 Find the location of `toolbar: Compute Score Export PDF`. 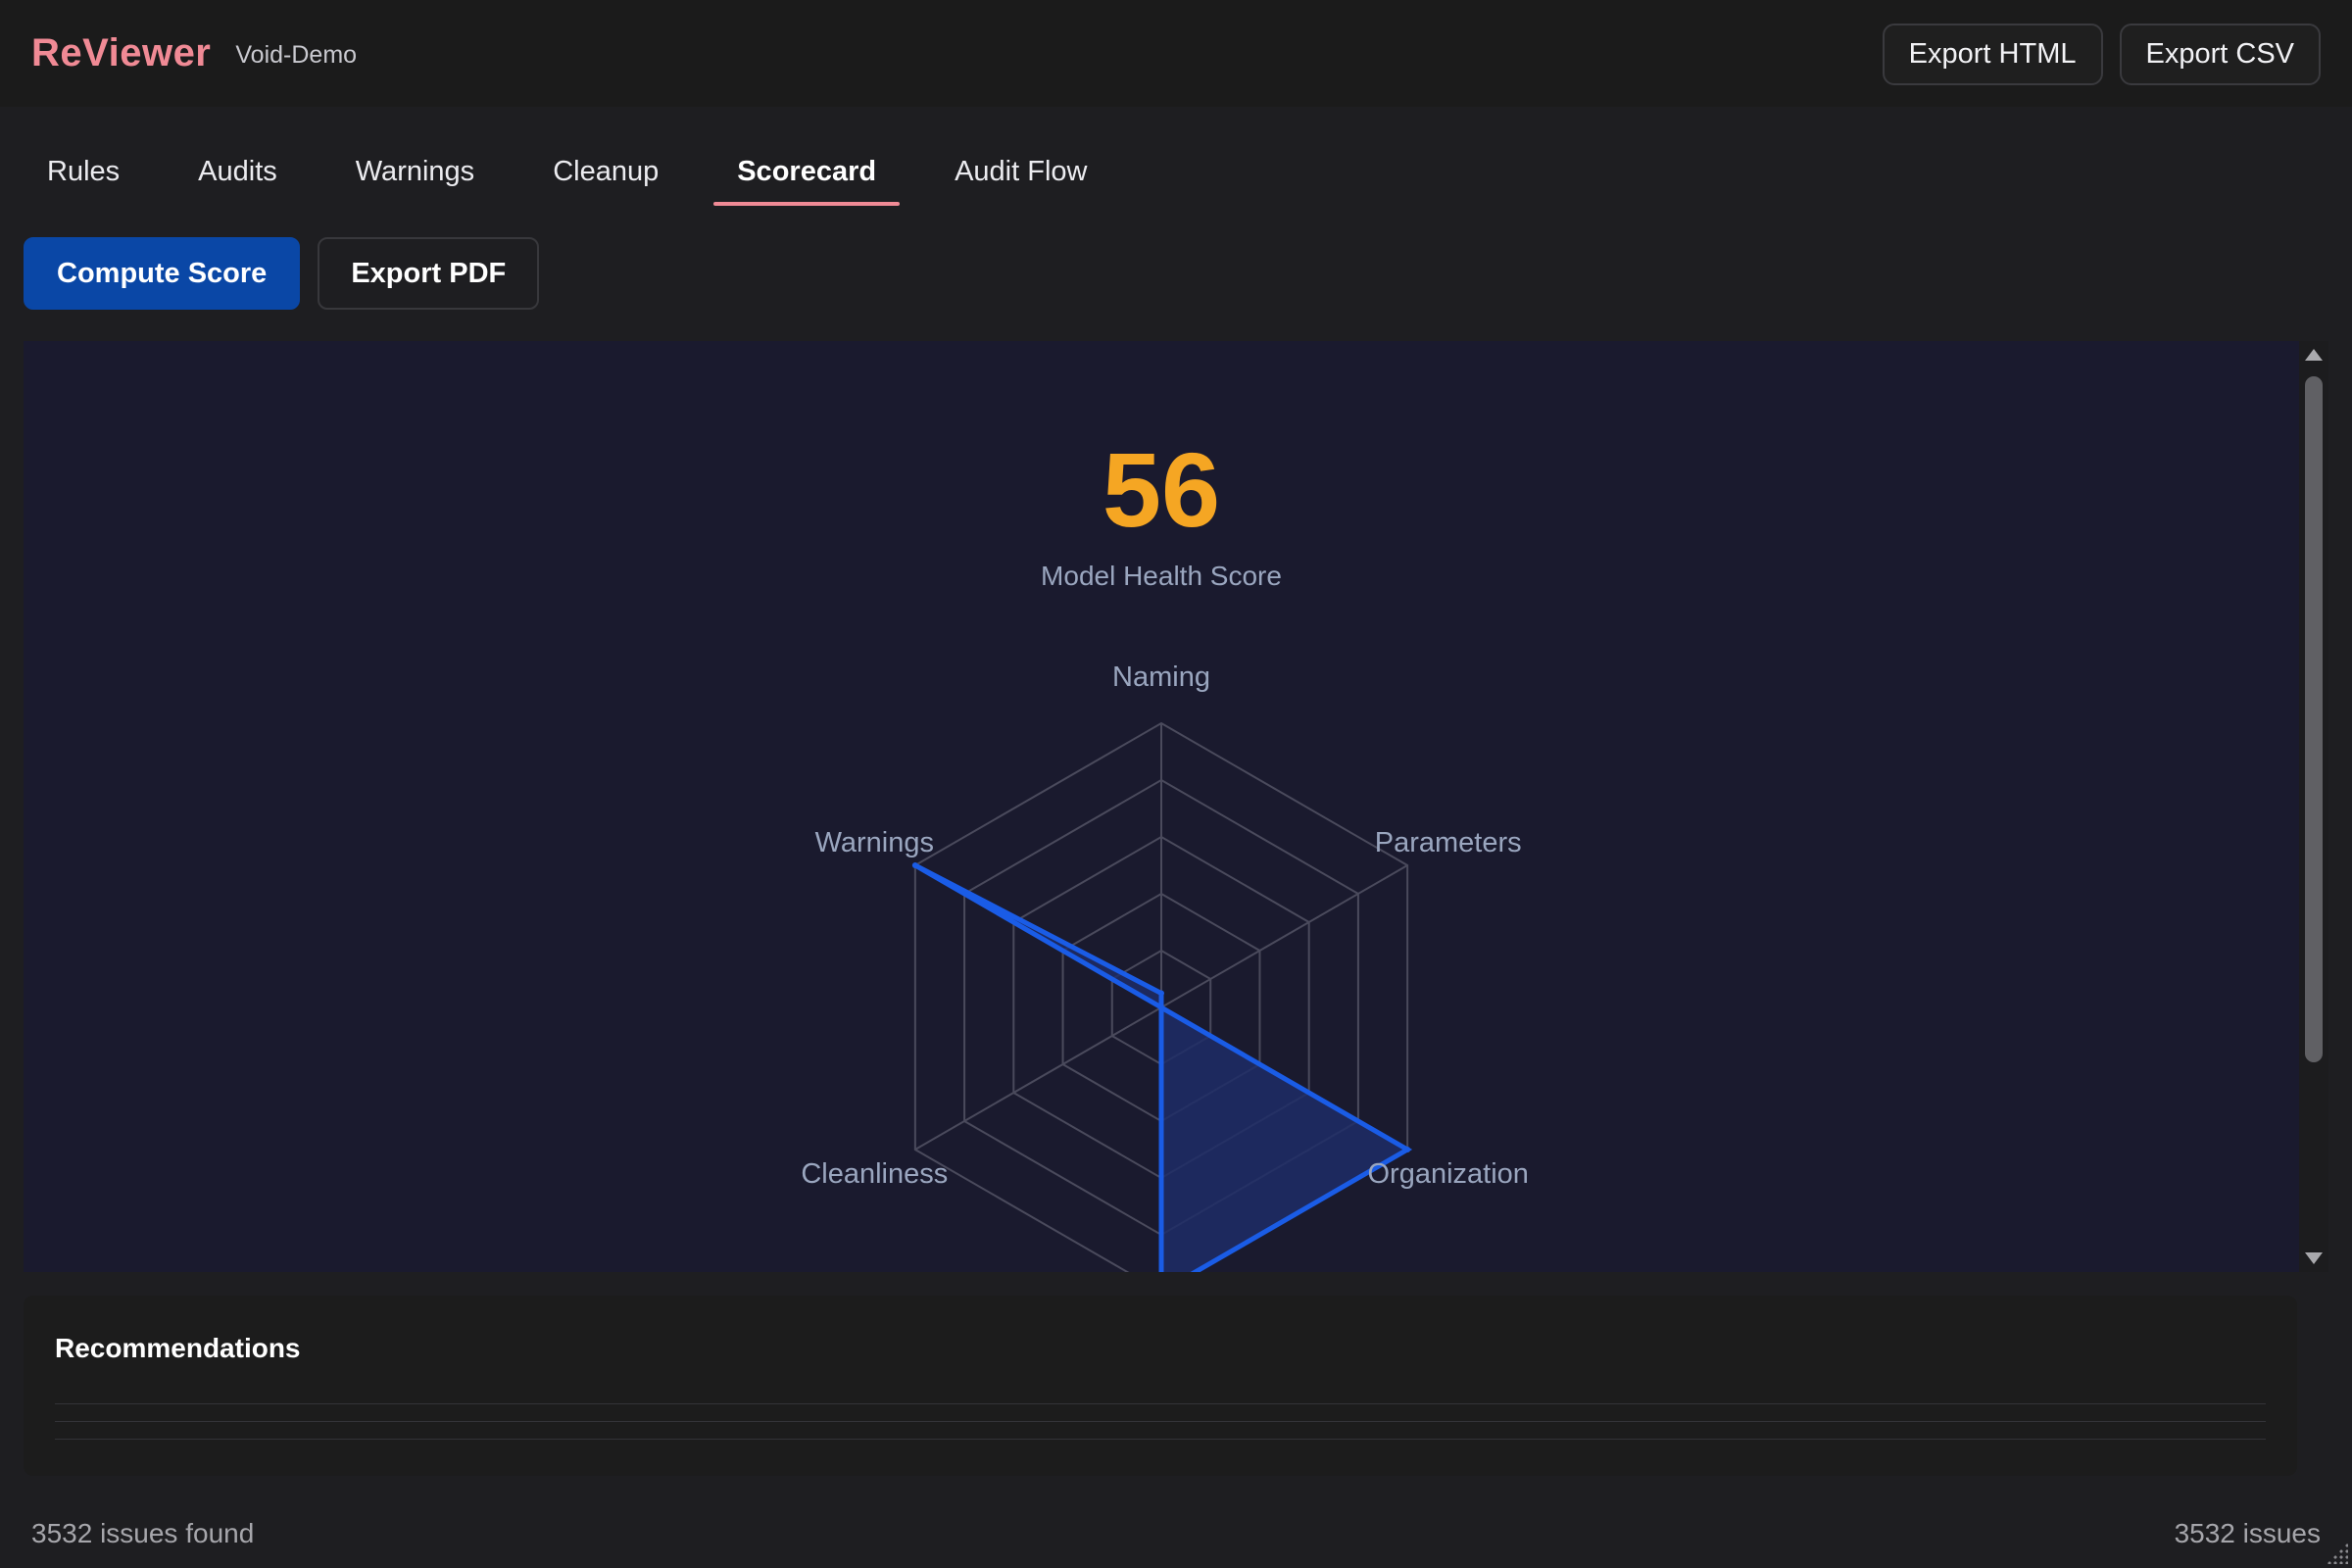

toolbar: Compute Score Export PDF is located at coordinates (282, 273).